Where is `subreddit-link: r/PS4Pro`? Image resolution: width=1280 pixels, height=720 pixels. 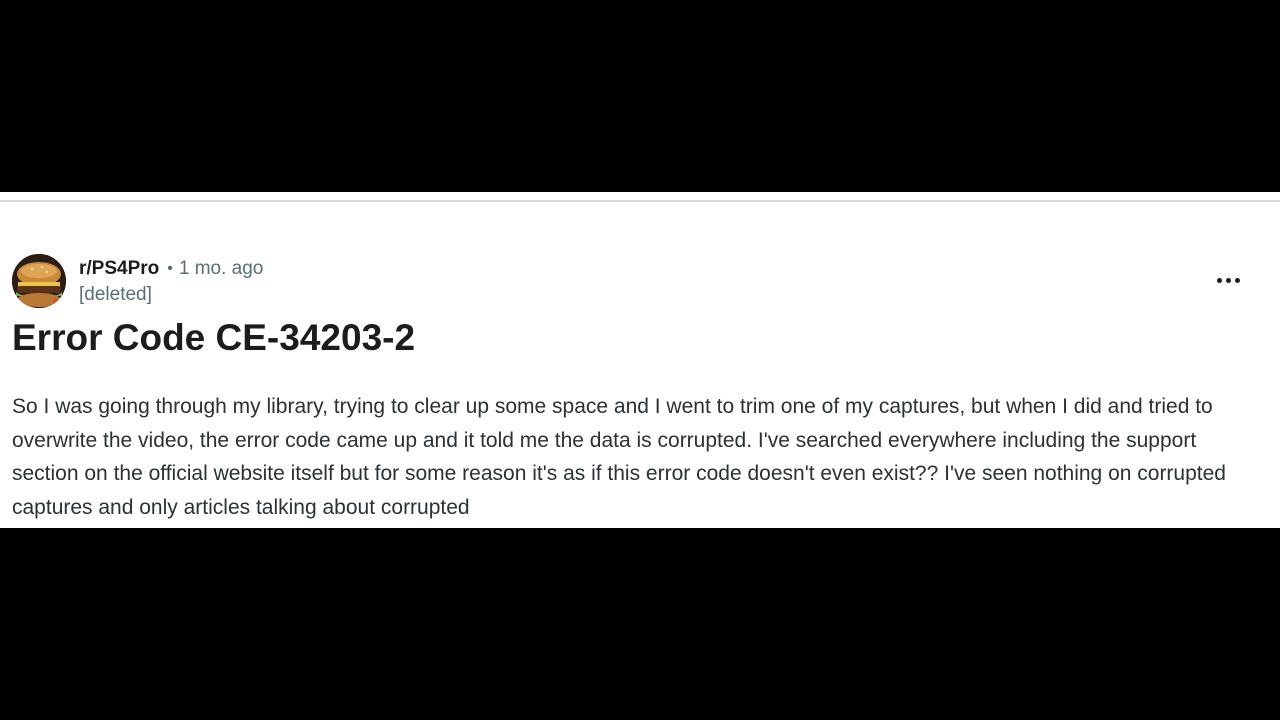
subreddit-link: r/PS4Pro is located at coordinates (119, 269).